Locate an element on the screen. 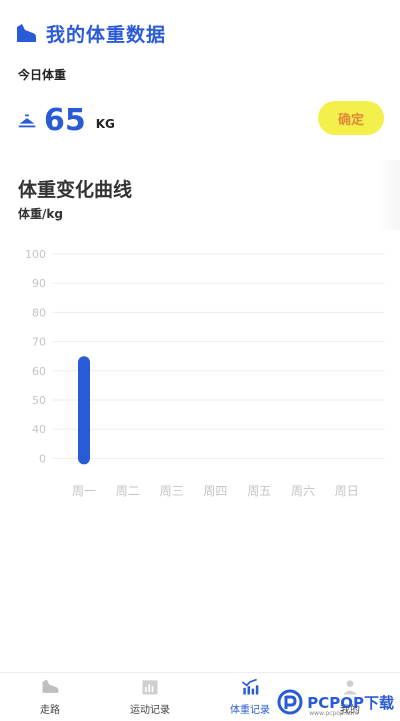 This screenshot has height=721, width=400. today-weight-unit: KG is located at coordinates (105, 124).